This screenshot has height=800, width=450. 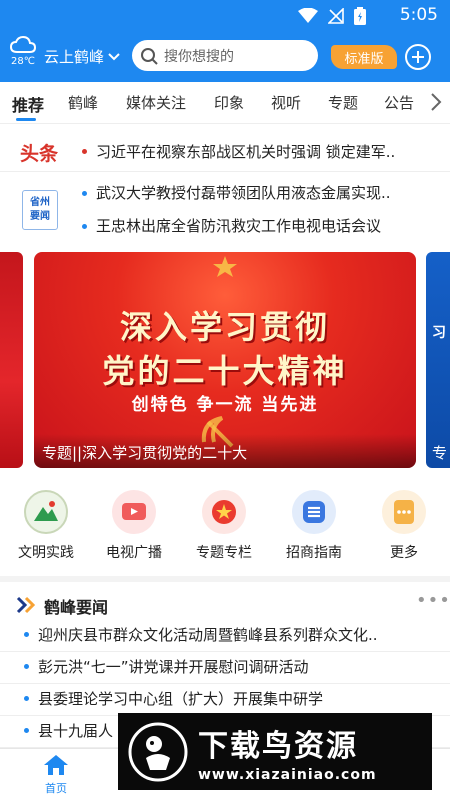 I want to click on more-options-icon: •••, so click(x=433, y=600).